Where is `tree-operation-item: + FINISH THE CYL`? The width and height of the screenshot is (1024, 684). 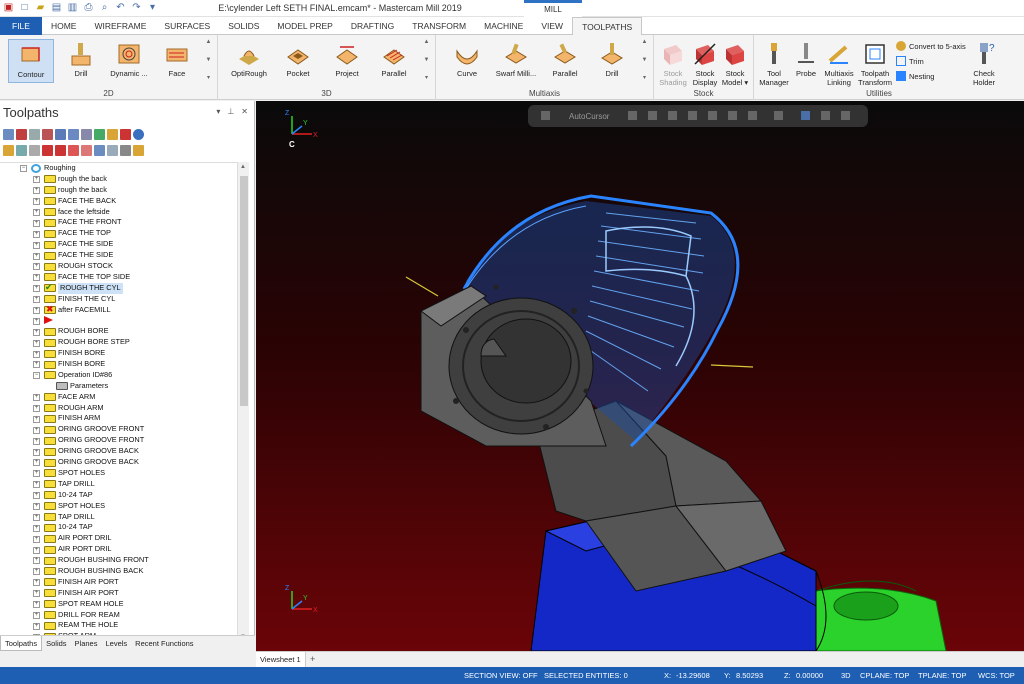 tree-operation-item: + FINISH THE CYL is located at coordinates (118, 299).